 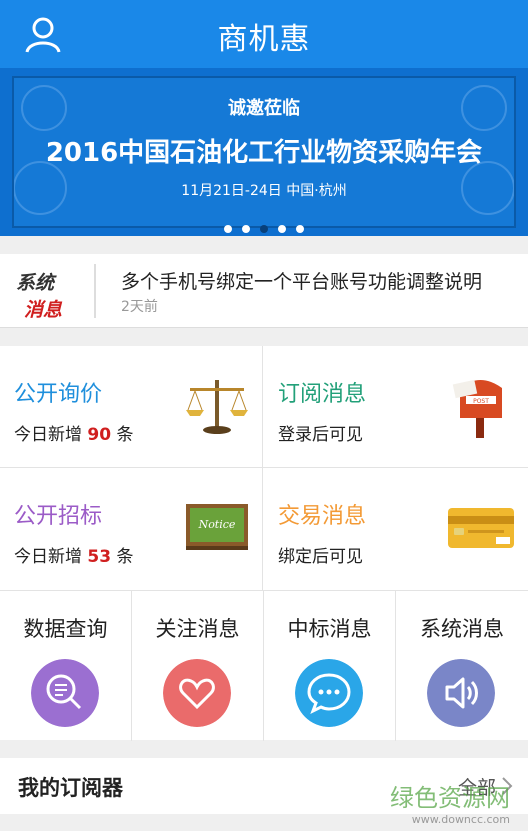 I want to click on tile-subtitle: 今日新增 53 条, so click(x=74, y=557).